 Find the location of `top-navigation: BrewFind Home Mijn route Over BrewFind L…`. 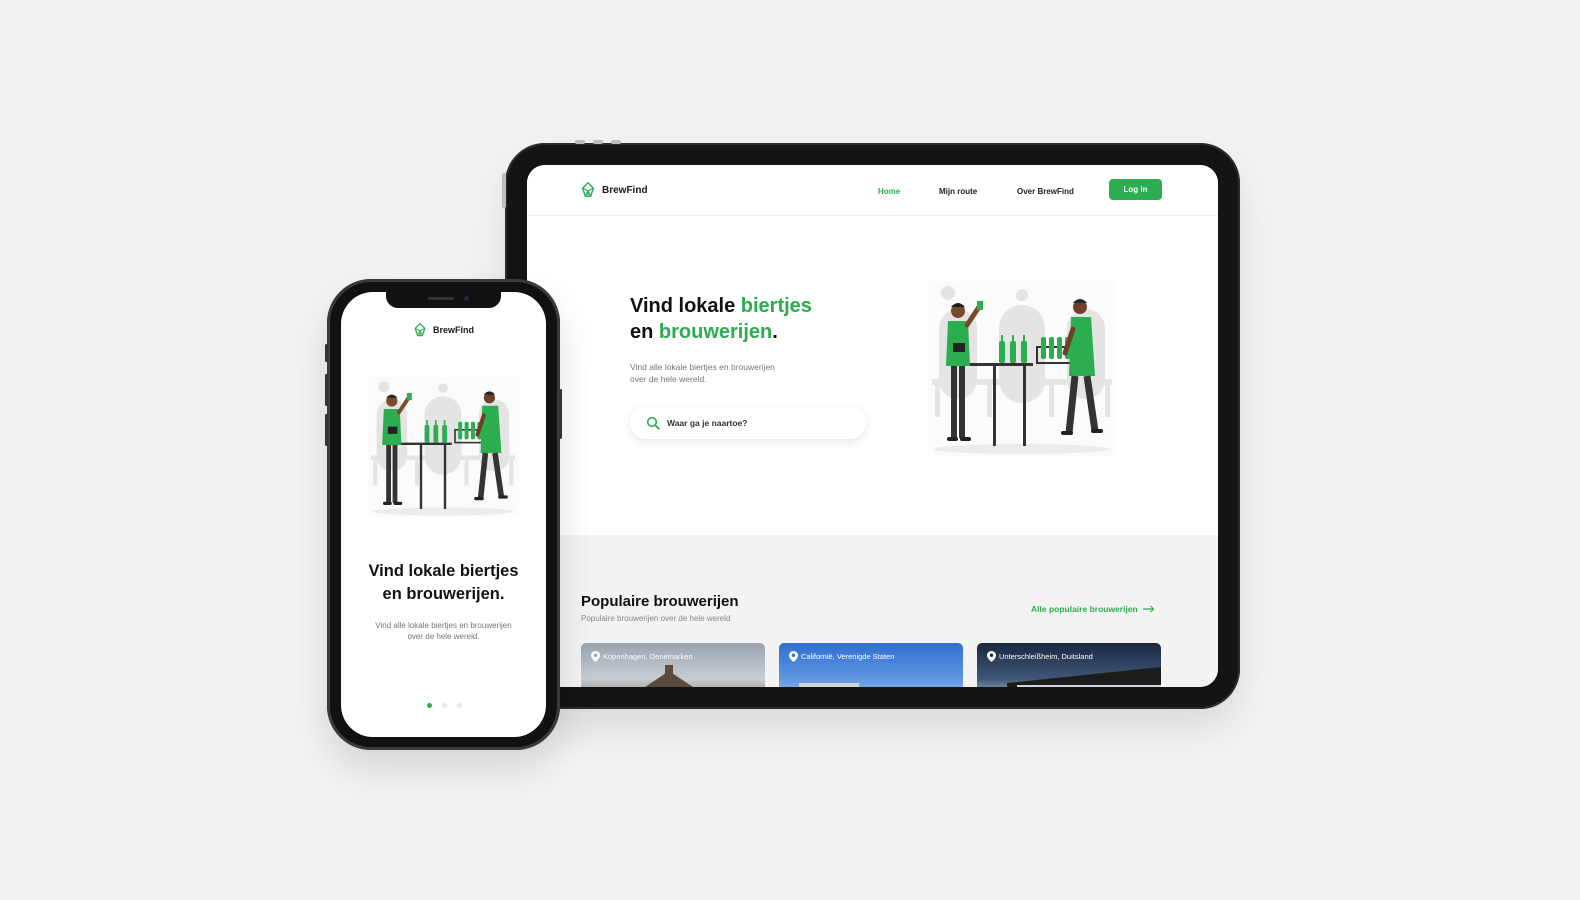

top-navigation: BrewFind Home Mijn route Over BrewFind L… is located at coordinates (872, 190).